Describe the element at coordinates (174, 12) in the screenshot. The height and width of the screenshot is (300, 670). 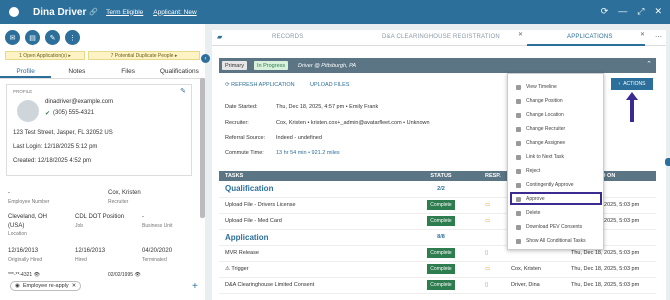
I see `applicant-status-link: Applicant: New` at that location.